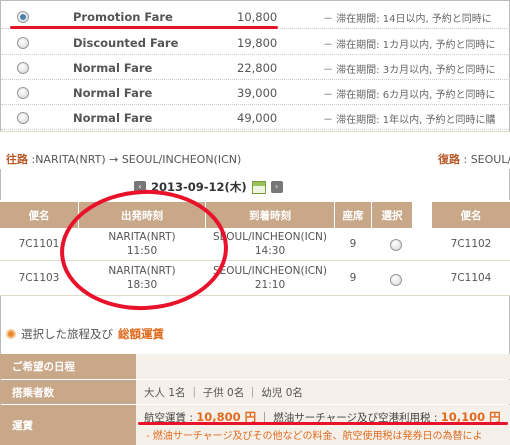 This screenshot has width=510, height=445. Describe the element at coordinates (407, 19) in the screenshot. I see `fare-note: － 滞在期間: 14日以内, 予約と同時に` at that location.